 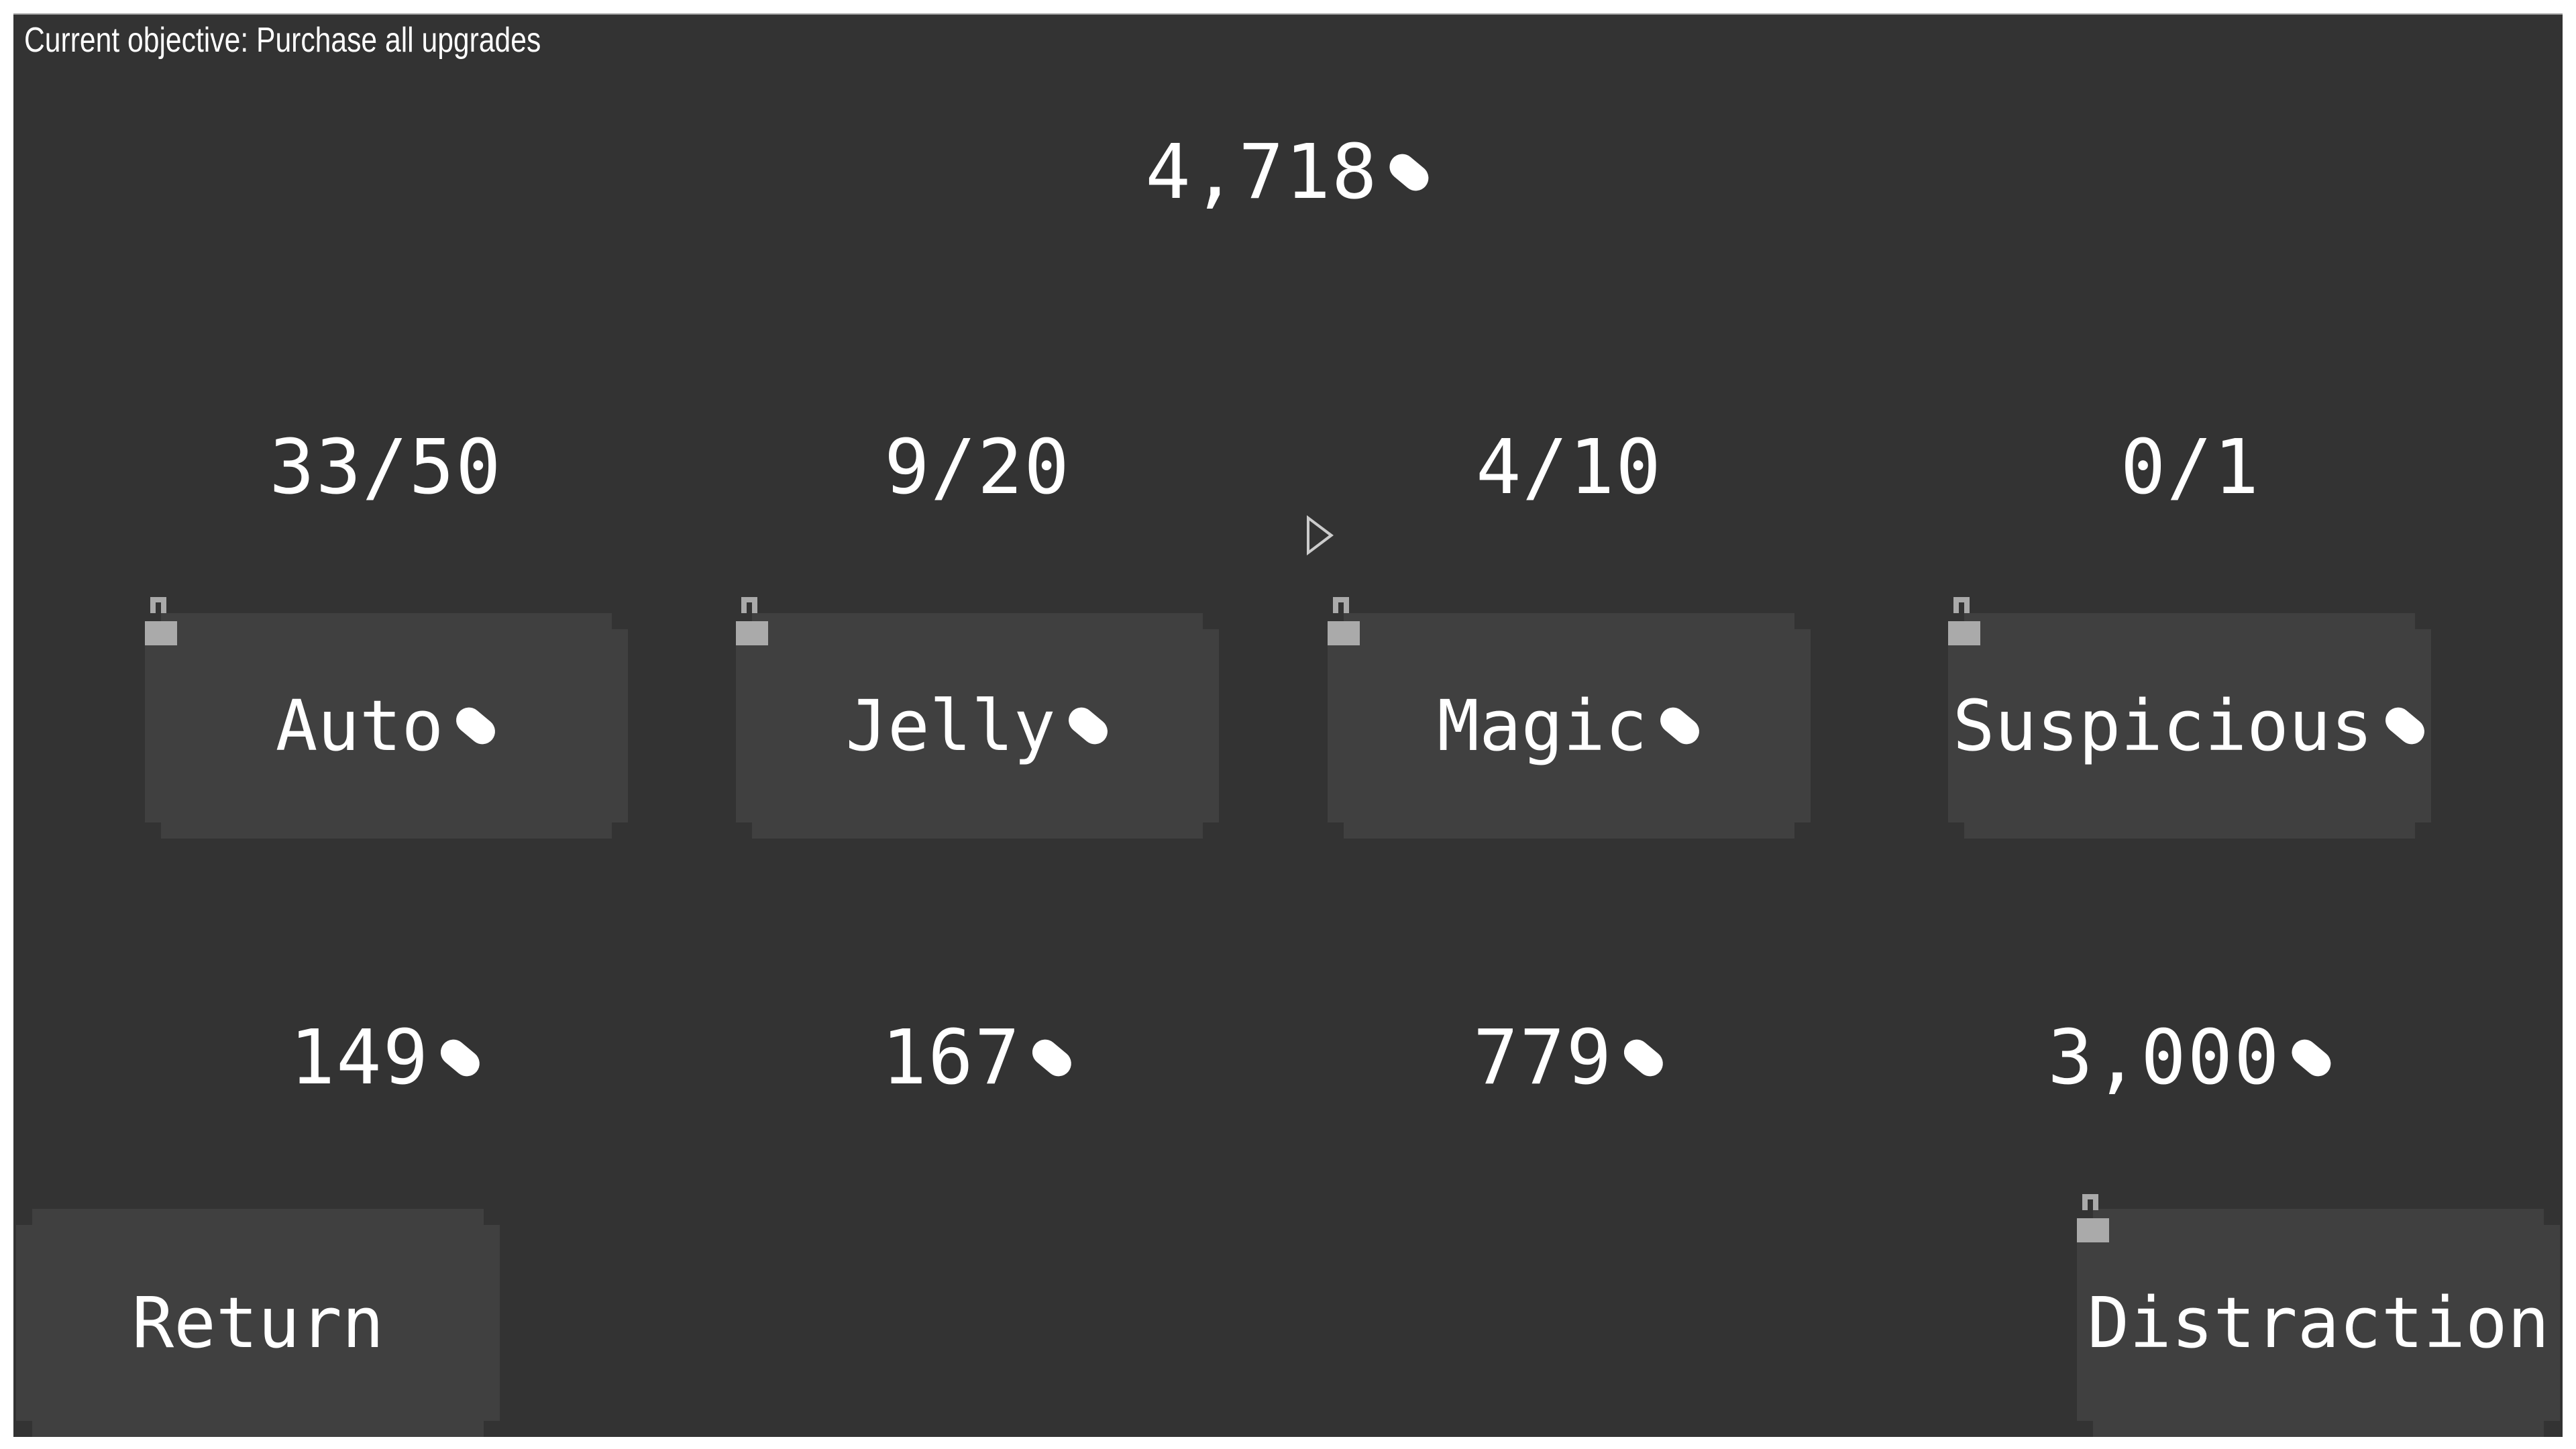 I want to click on upgrade-price-magic: 779, so click(x=1570, y=1058).